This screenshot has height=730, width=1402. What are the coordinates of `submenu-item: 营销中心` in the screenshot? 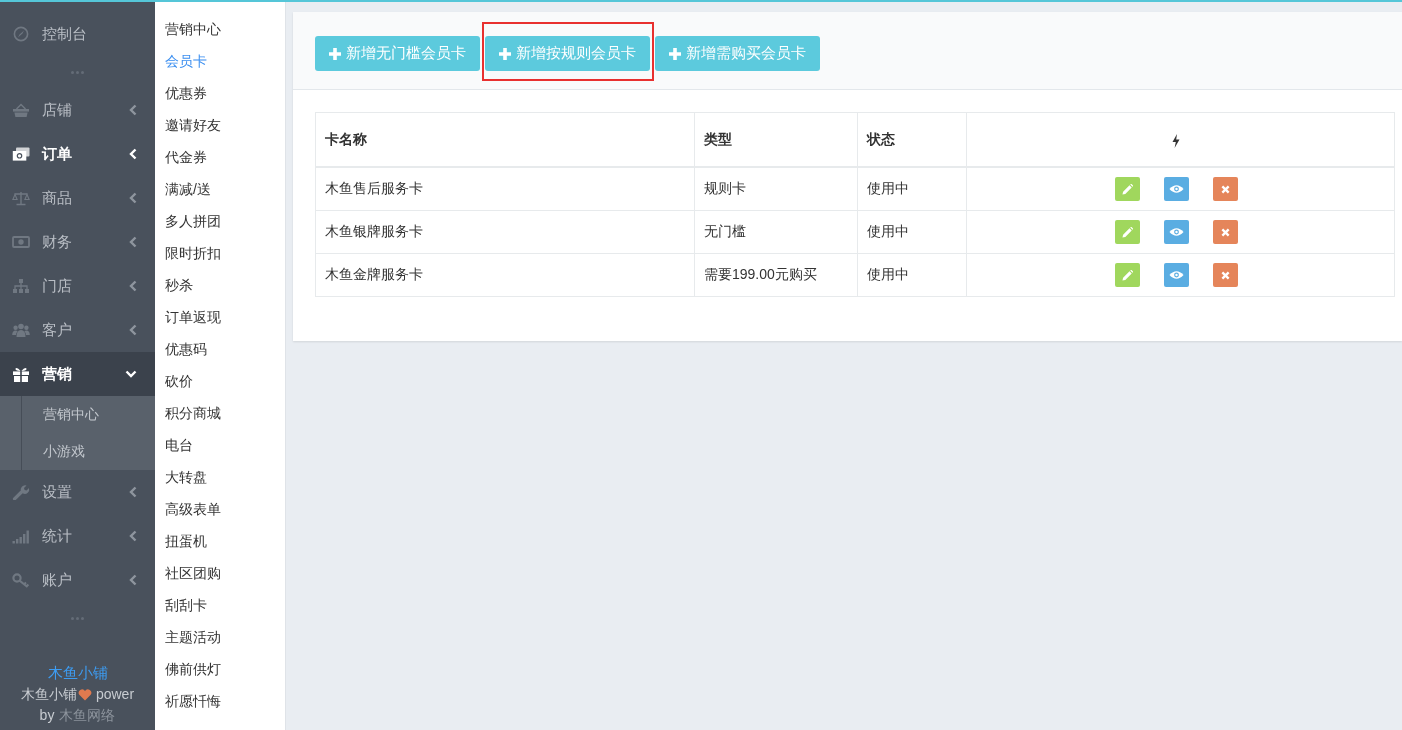 It's located at (88, 414).